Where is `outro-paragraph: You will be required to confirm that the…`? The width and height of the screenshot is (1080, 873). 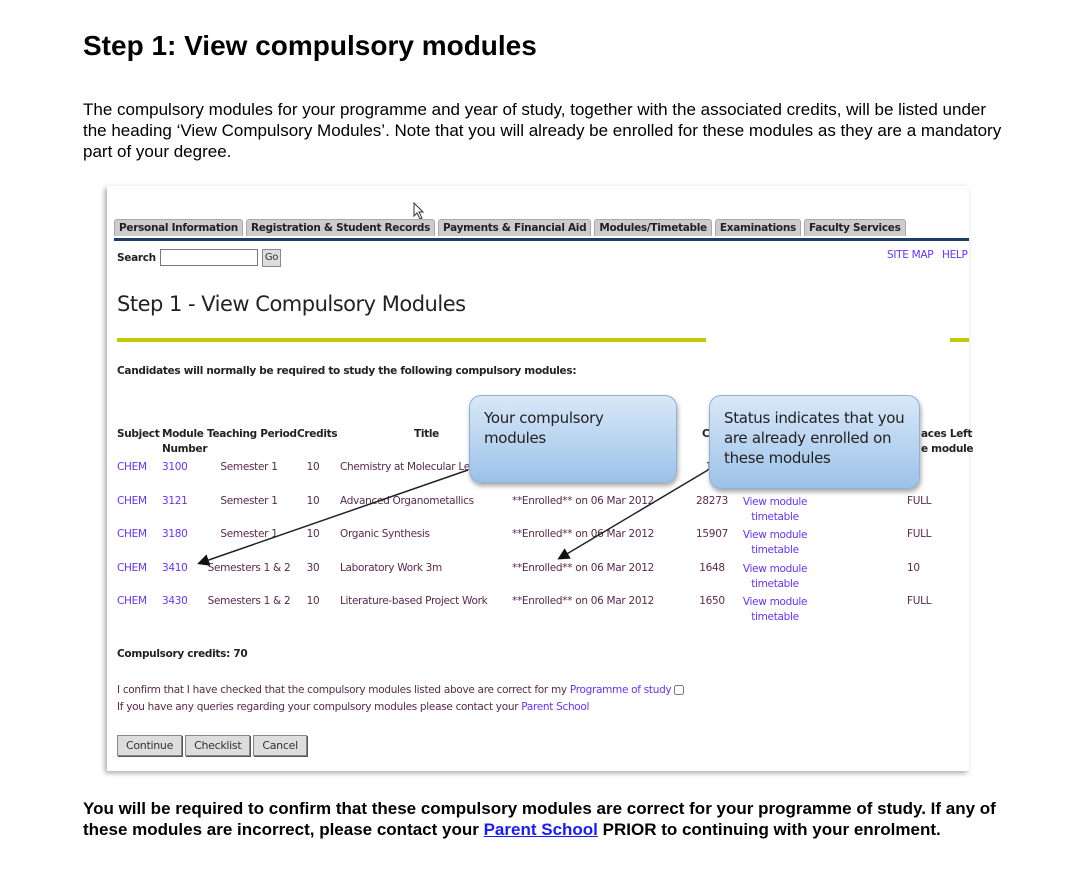 outro-paragraph: You will be required to confirm that the… is located at coordinates (543, 819).